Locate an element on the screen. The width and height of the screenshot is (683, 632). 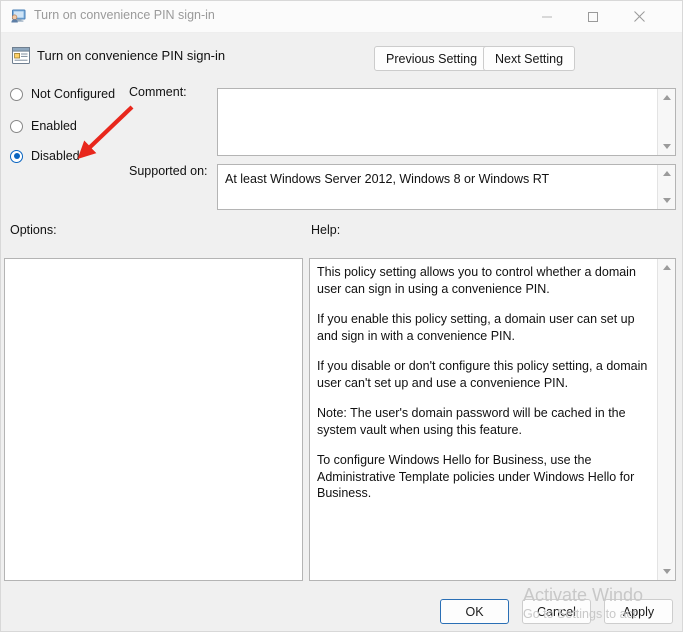
maximize-icon is located at coordinates (593, 16).